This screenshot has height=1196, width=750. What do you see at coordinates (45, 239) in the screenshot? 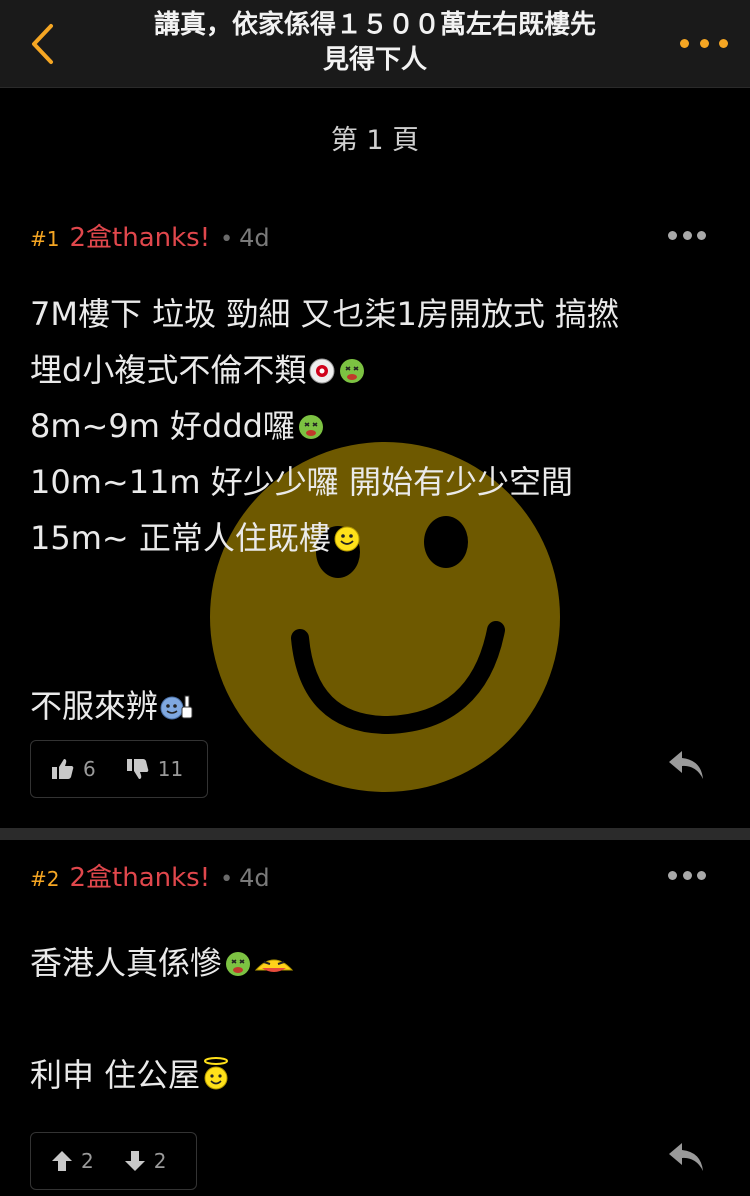
I see `post-number: #1` at bounding box center [45, 239].